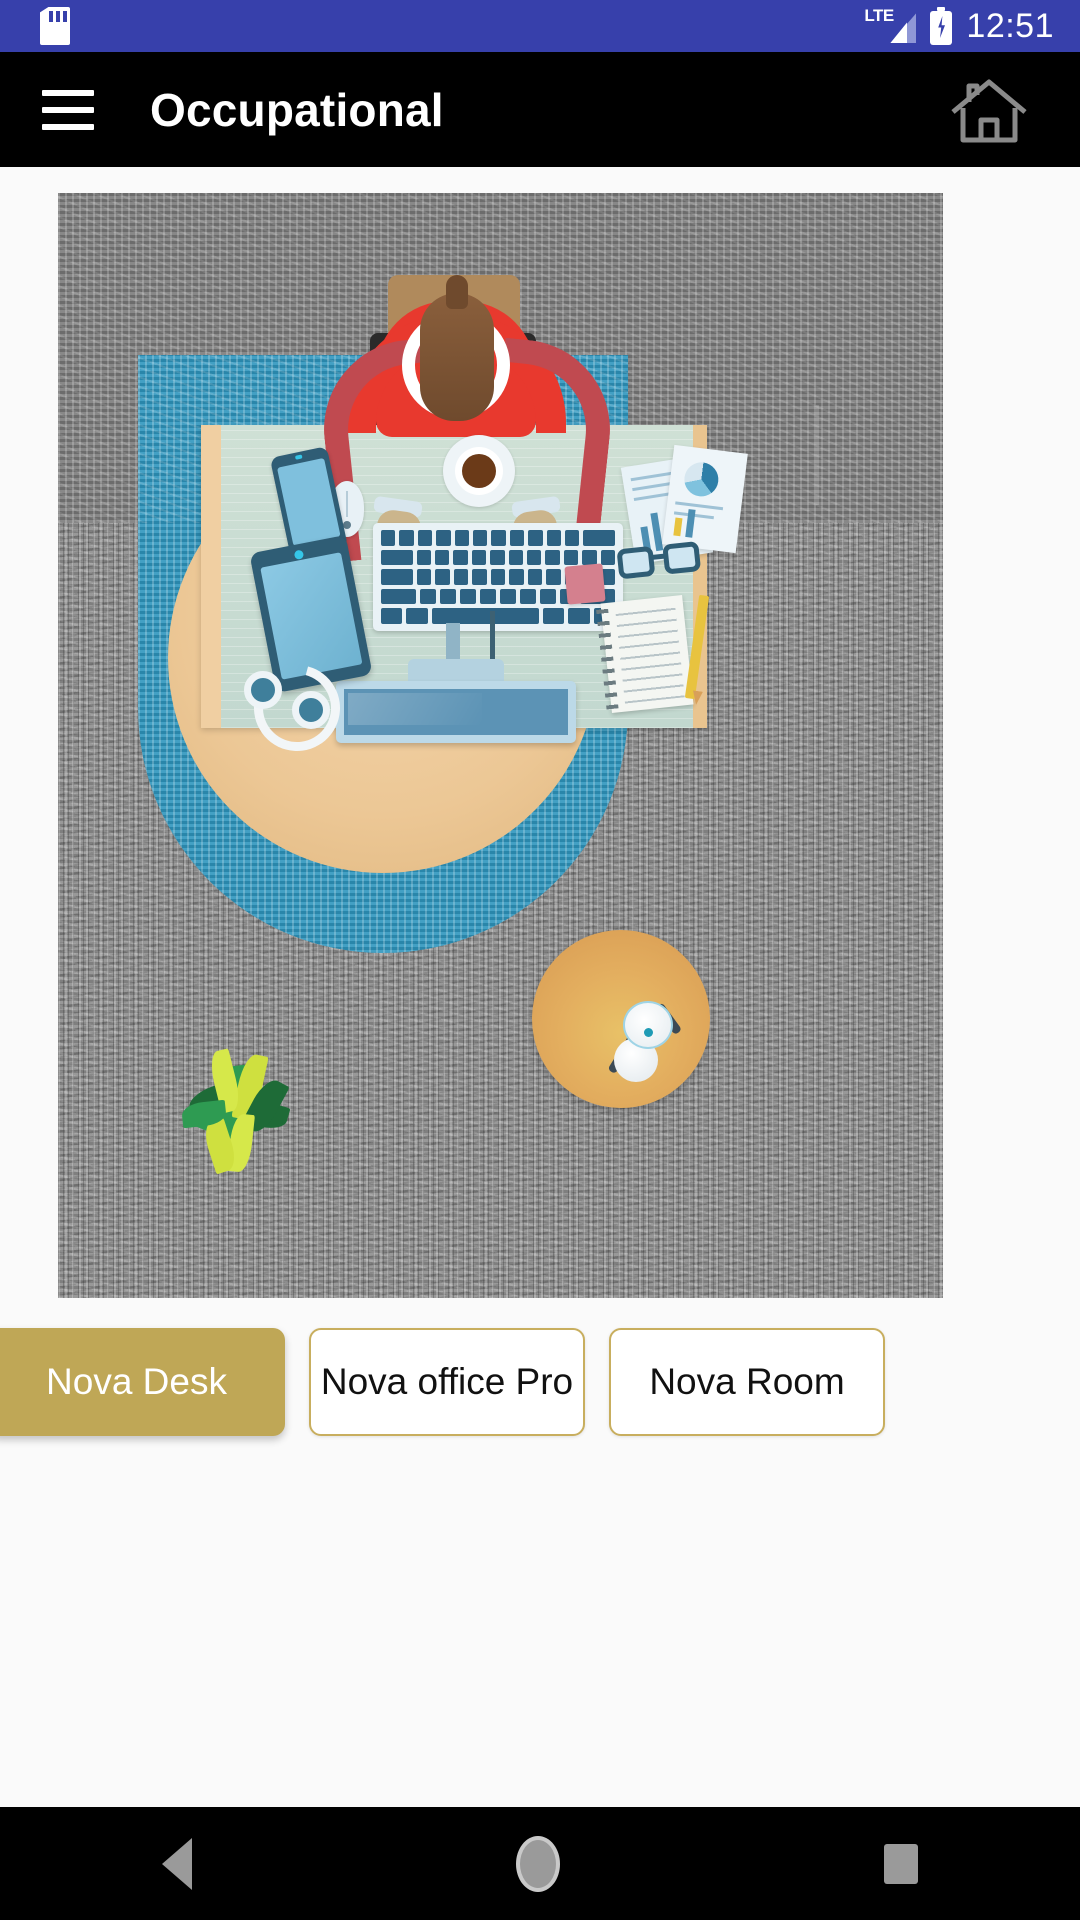  What do you see at coordinates (253, 1118) in the screenshot?
I see `potted-plant` at bounding box center [253, 1118].